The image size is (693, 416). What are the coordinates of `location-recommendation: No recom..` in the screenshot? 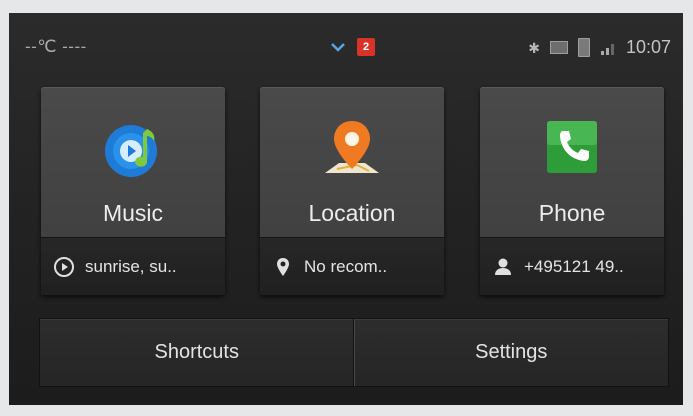 It's located at (352, 266).